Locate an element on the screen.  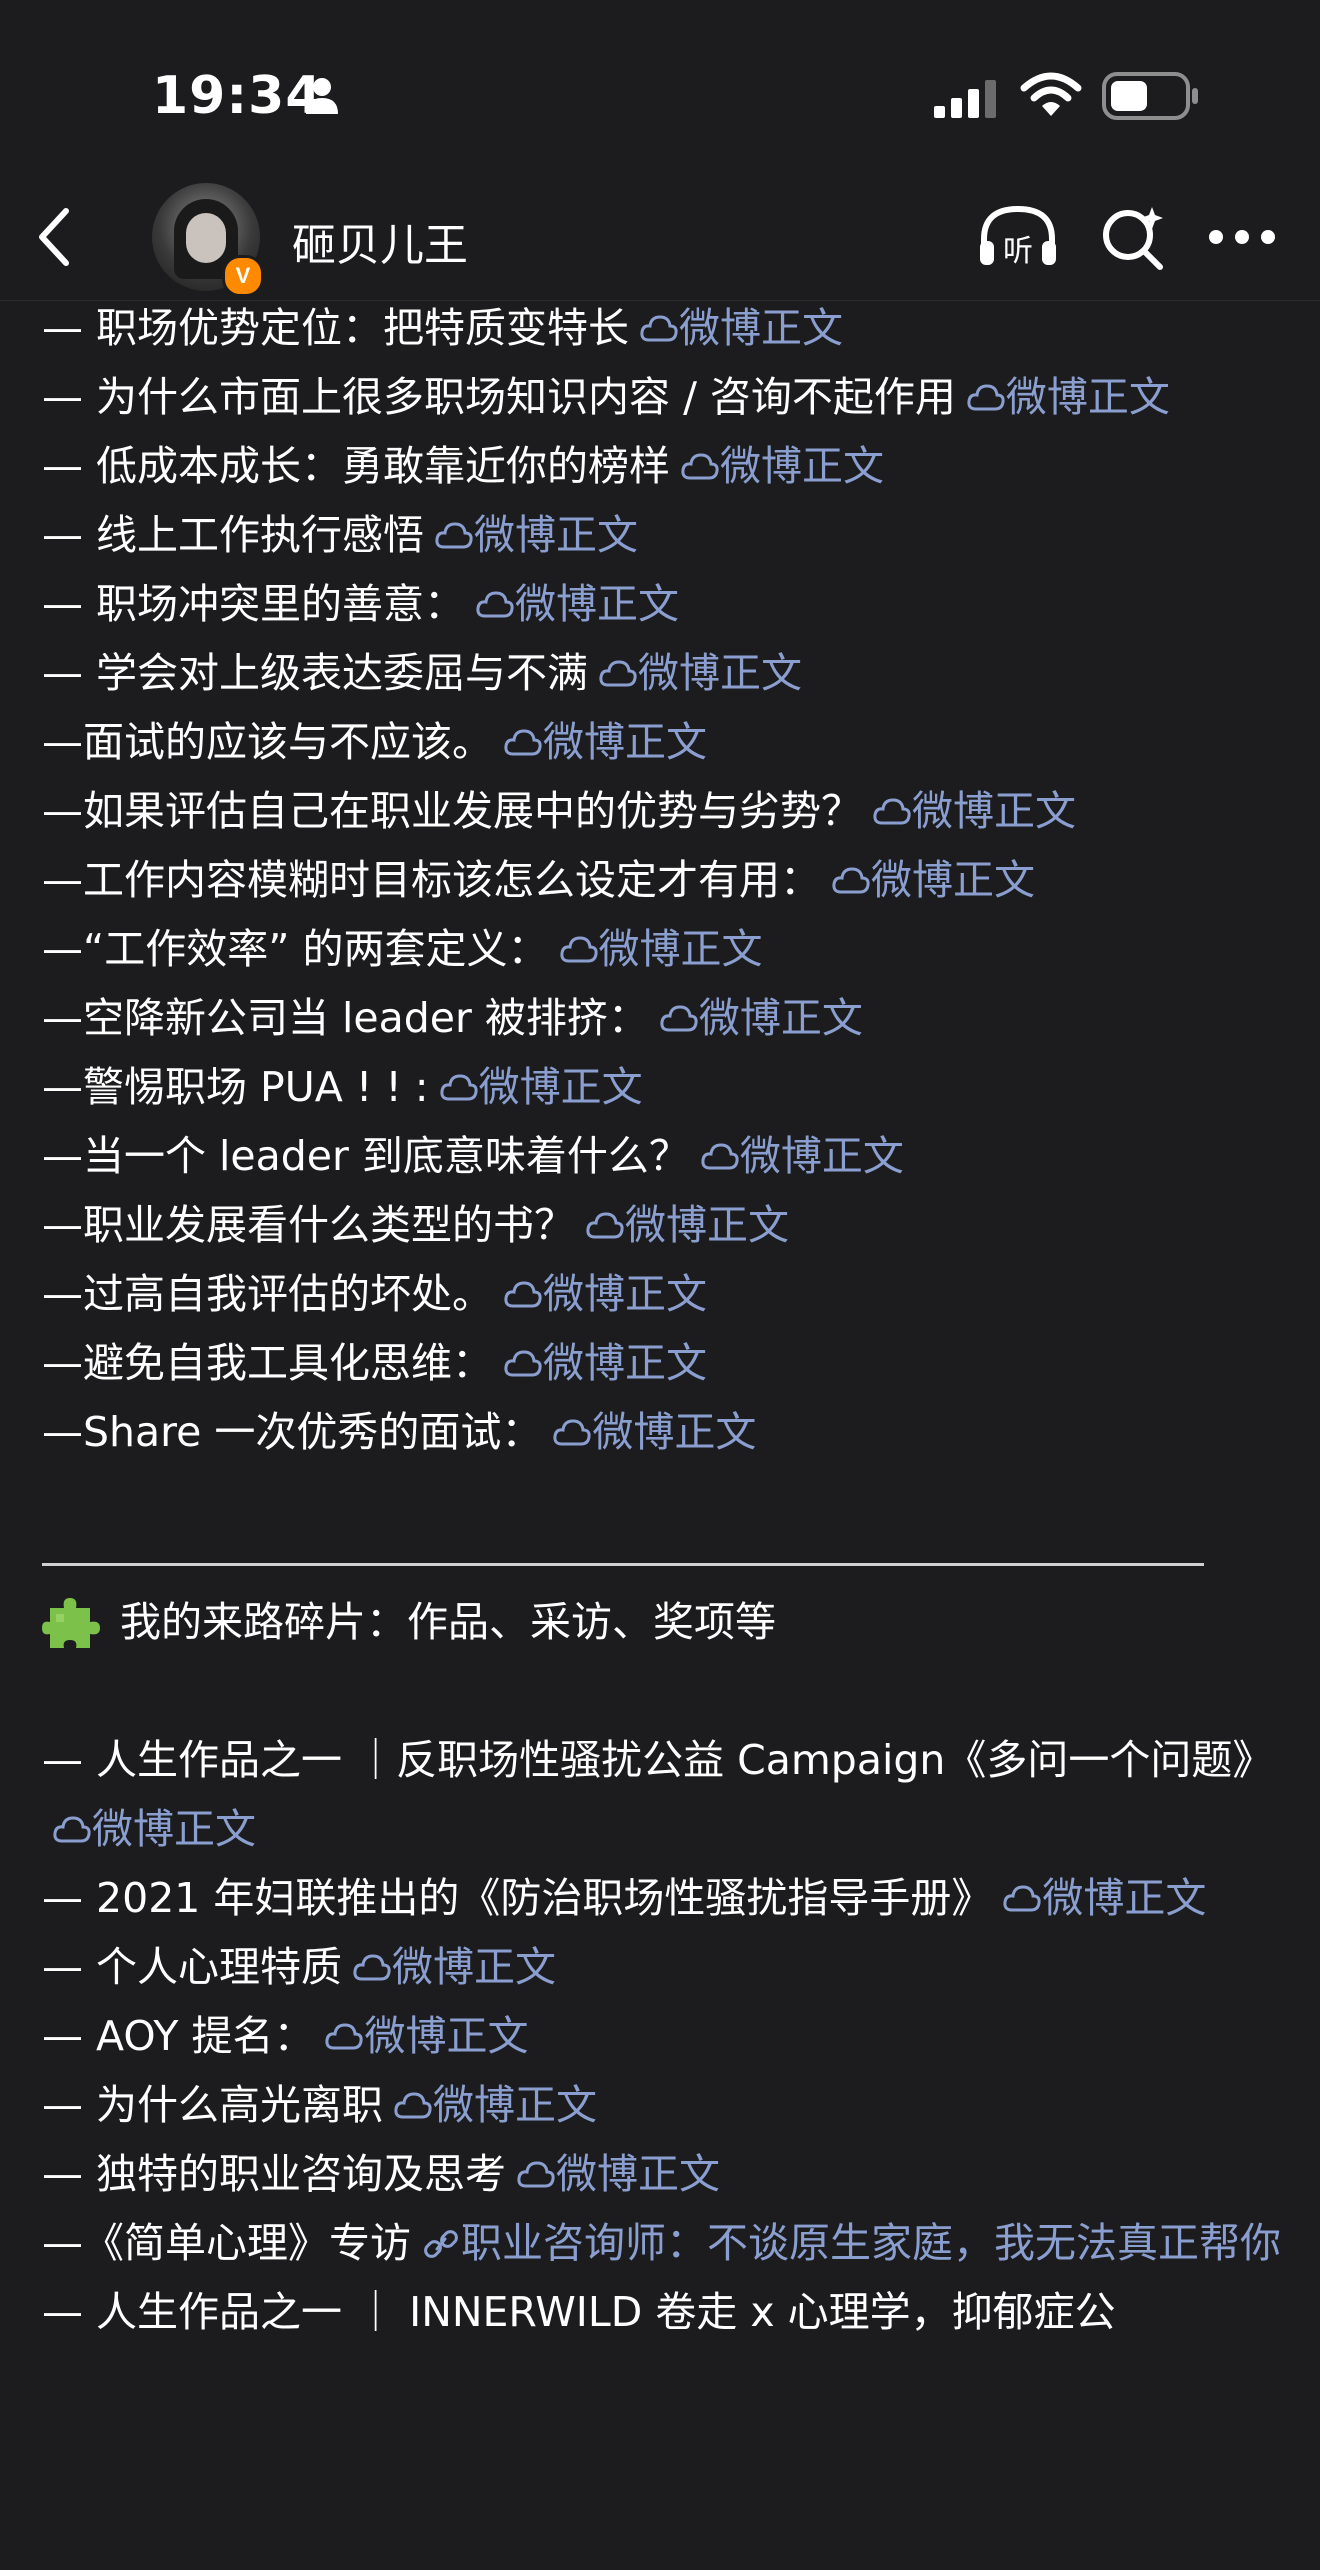
list-item-text: — 学会对上级表达委屈与不满 is located at coordinates (315, 673).